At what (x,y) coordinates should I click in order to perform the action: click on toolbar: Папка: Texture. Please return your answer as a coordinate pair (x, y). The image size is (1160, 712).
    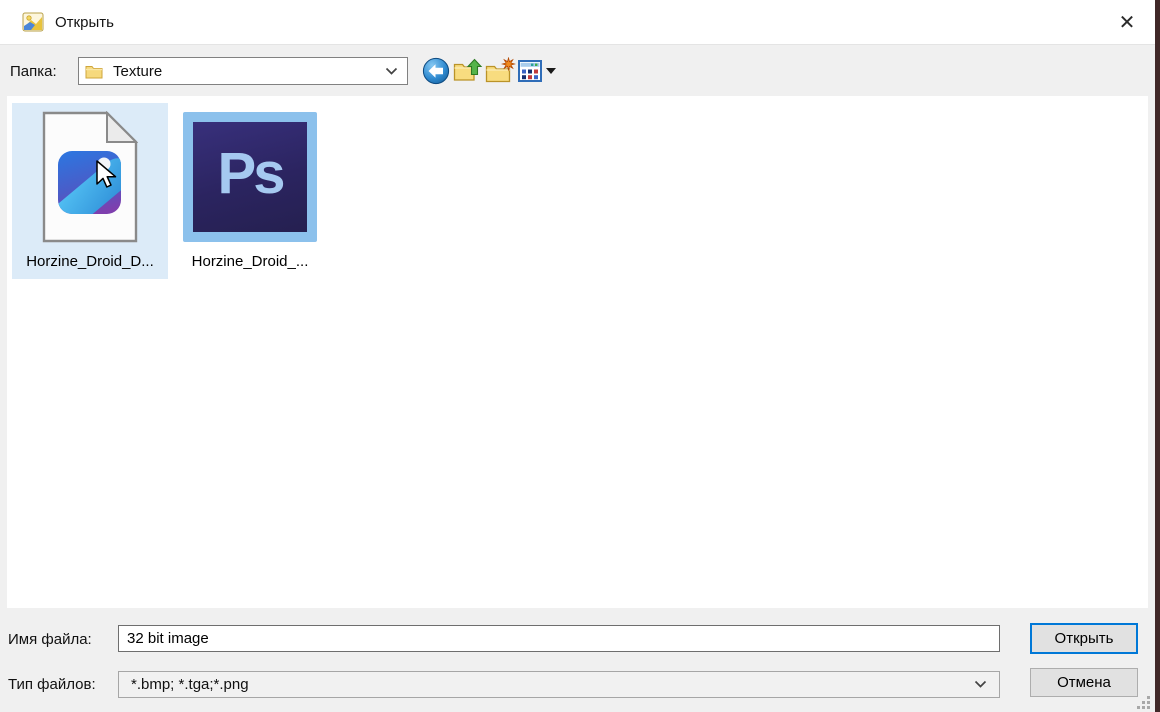
    Looking at the image, I should click on (577, 71).